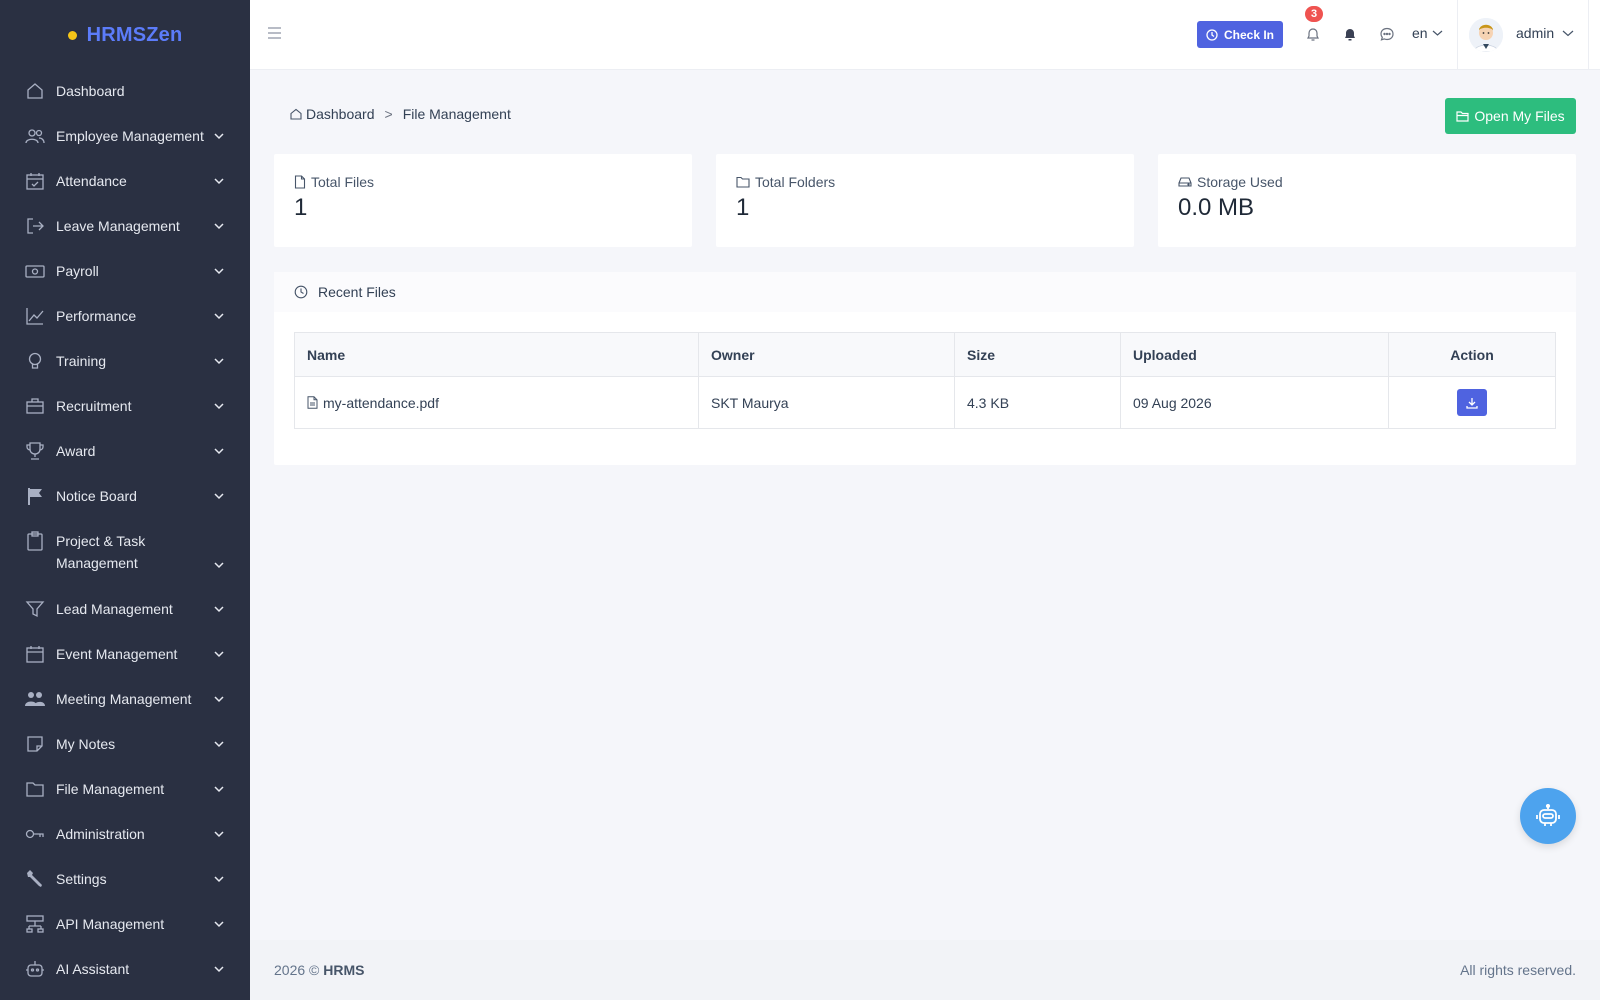 The image size is (1600, 1000). Describe the element at coordinates (125, 147) in the screenshot. I see `sidebar-item-employee-management: Employee Management` at that location.